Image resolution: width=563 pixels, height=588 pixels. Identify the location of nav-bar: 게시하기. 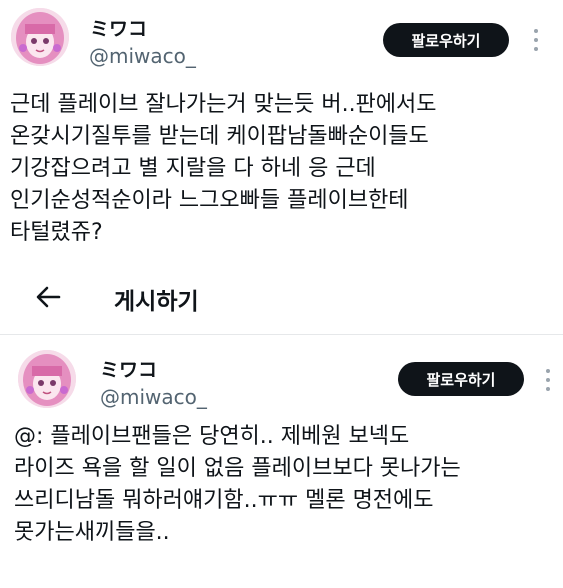
(281, 298).